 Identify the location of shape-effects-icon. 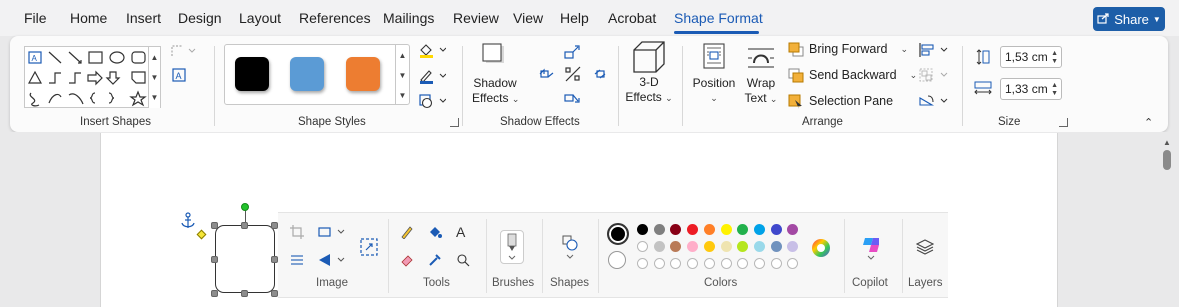
(432, 102).